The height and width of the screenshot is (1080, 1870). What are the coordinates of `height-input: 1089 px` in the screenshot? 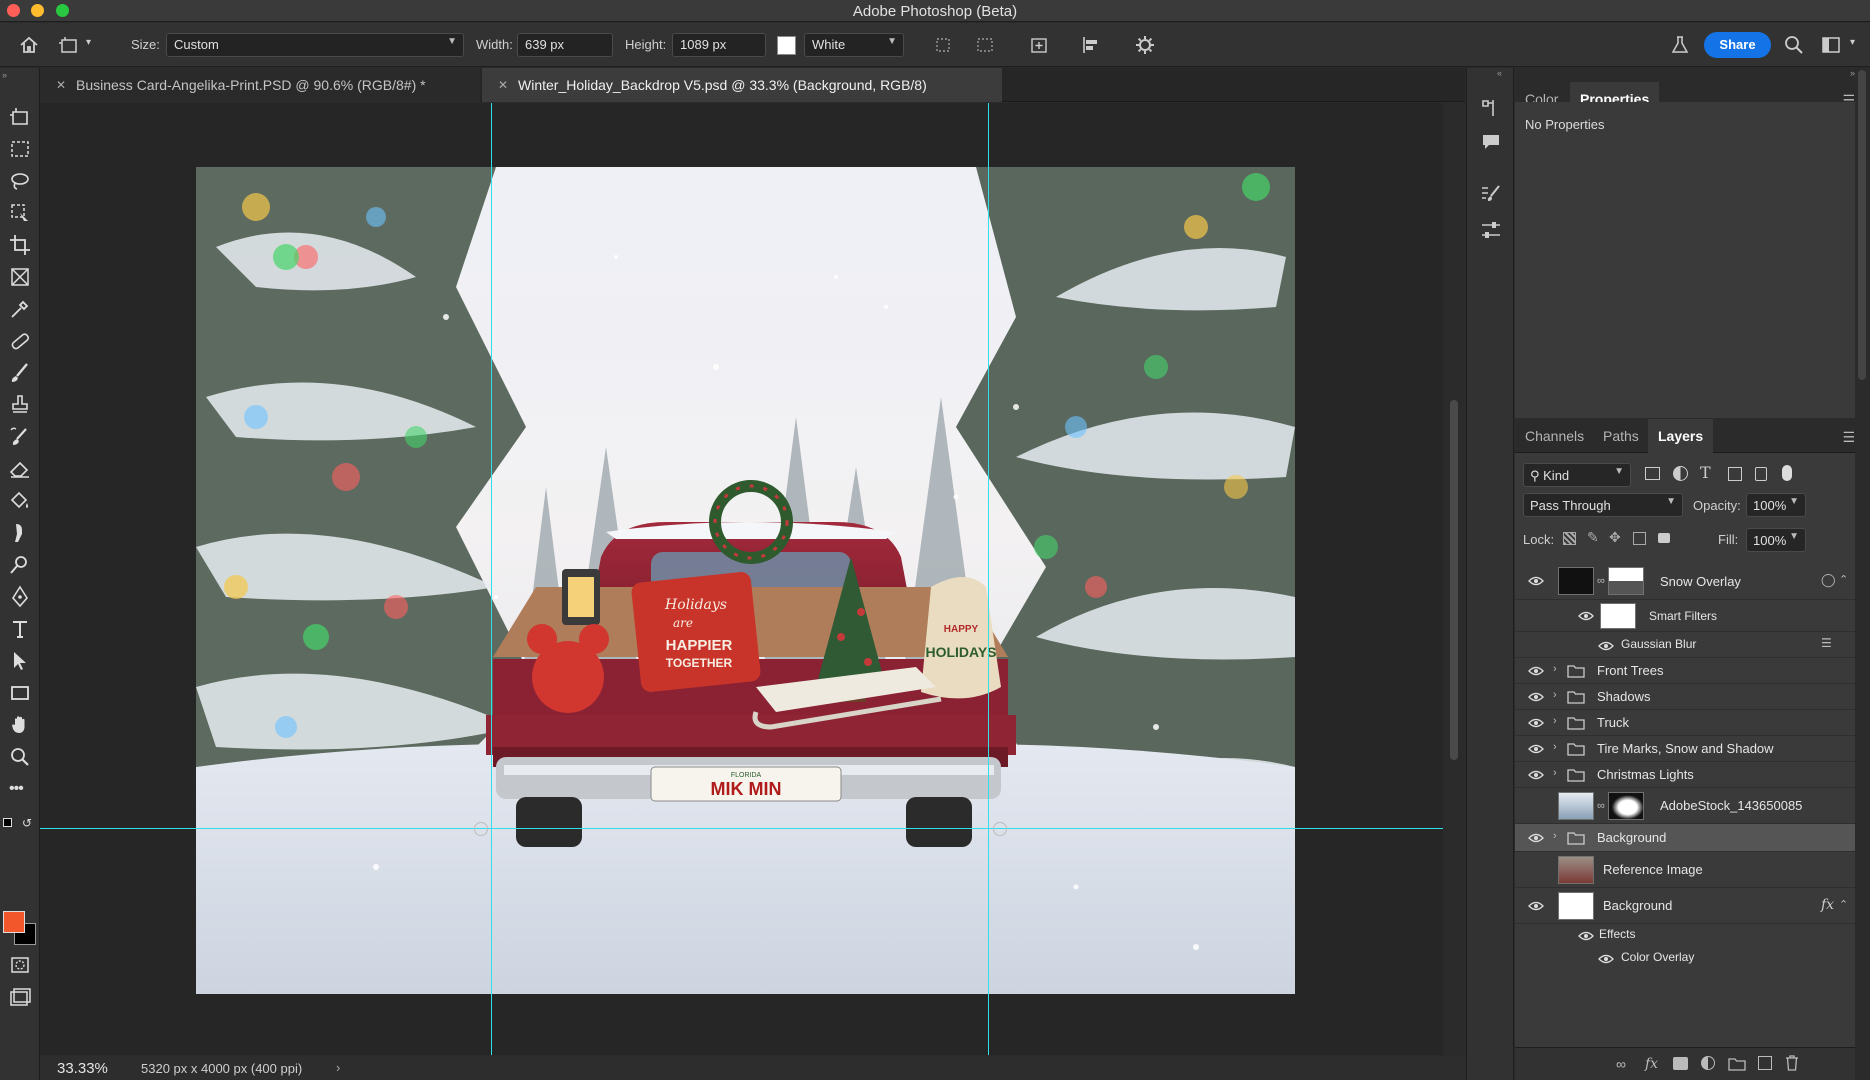 It's located at (719, 45).